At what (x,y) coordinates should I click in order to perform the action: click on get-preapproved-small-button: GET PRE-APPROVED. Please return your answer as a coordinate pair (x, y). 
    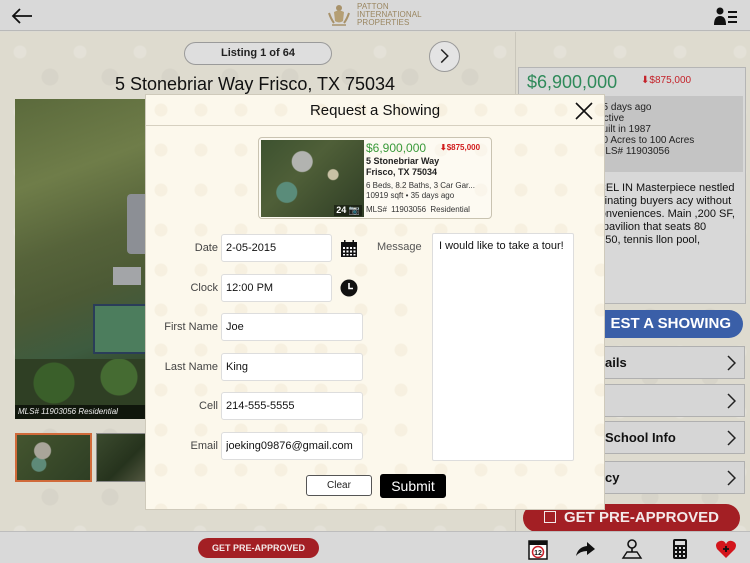
    Looking at the image, I should click on (258, 548).